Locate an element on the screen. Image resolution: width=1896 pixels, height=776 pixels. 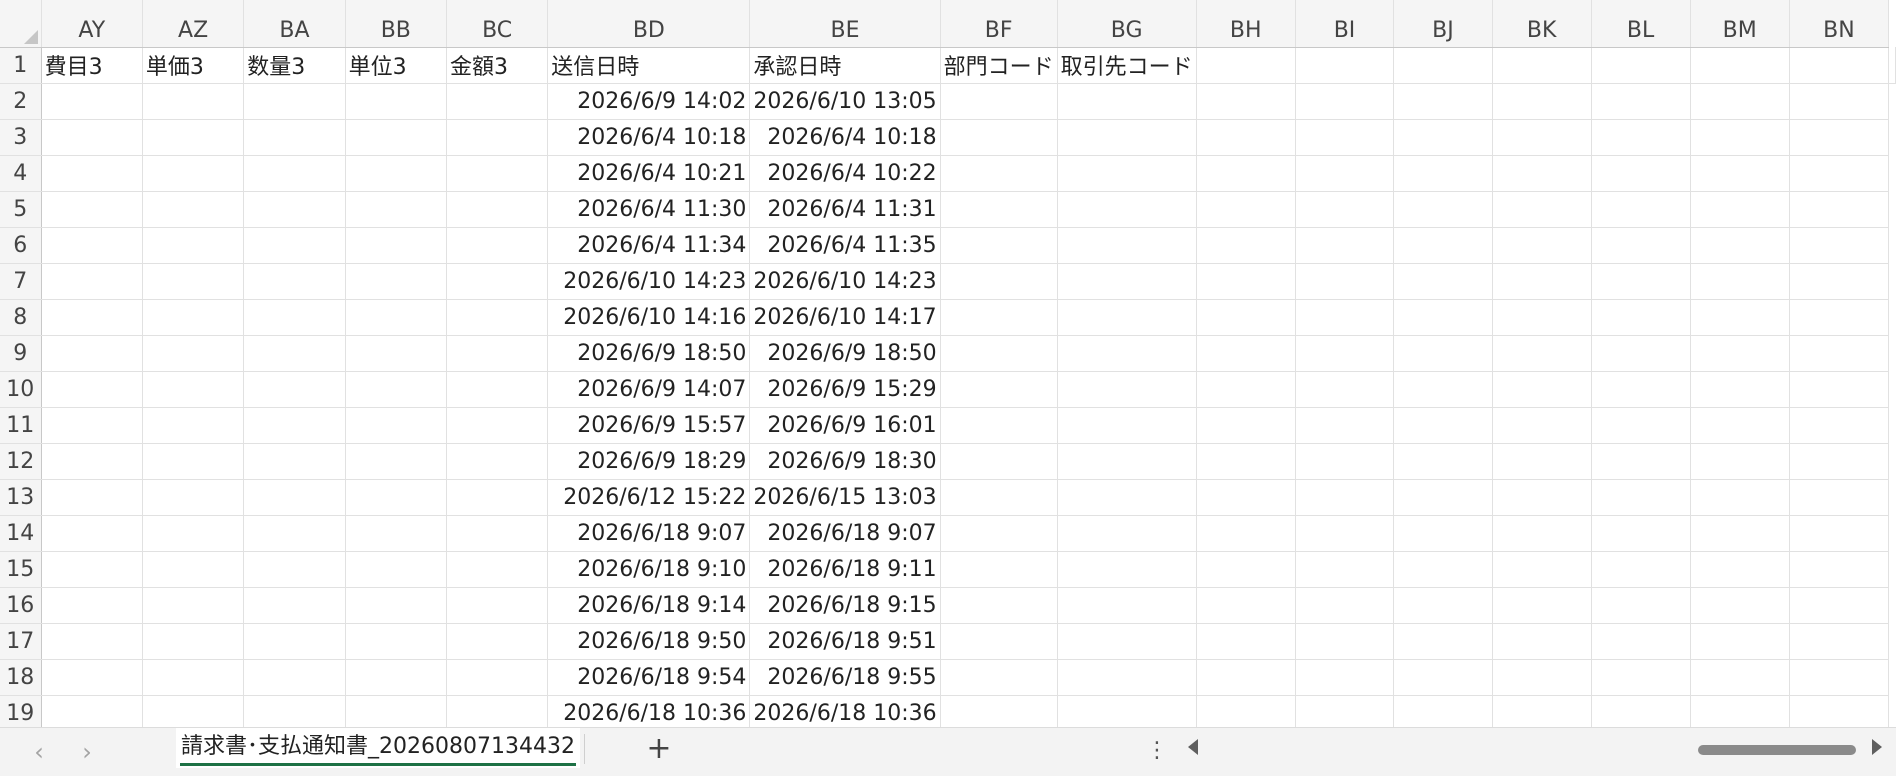
cell-header-suryo3: 数量3 is located at coordinates (294, 65).